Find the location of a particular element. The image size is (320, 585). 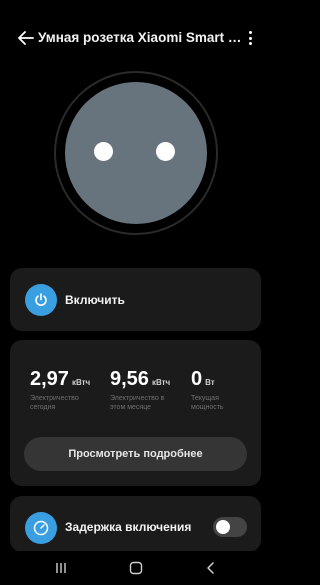

delay-label: Задержка включения is located at coordinates (128, 527).